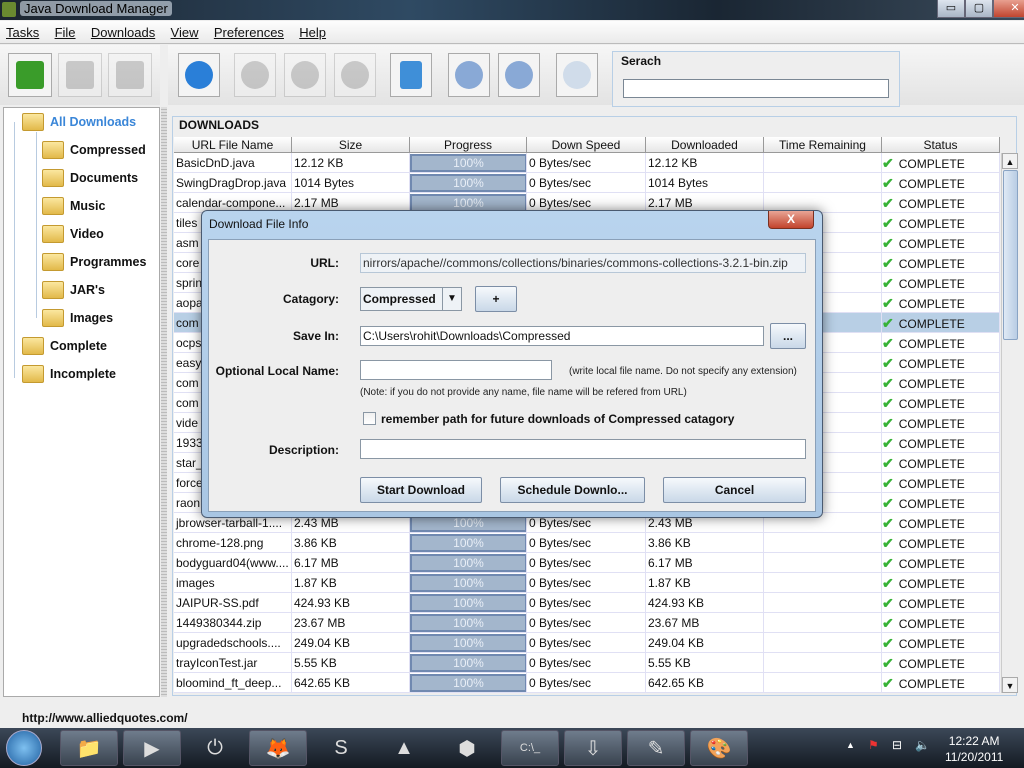 The height and width of the screenshot is (768, 1024). Describe the element at coordinates (94, 150) in the screenshot. I see `tree-item-compressed: Compressed` at that location.